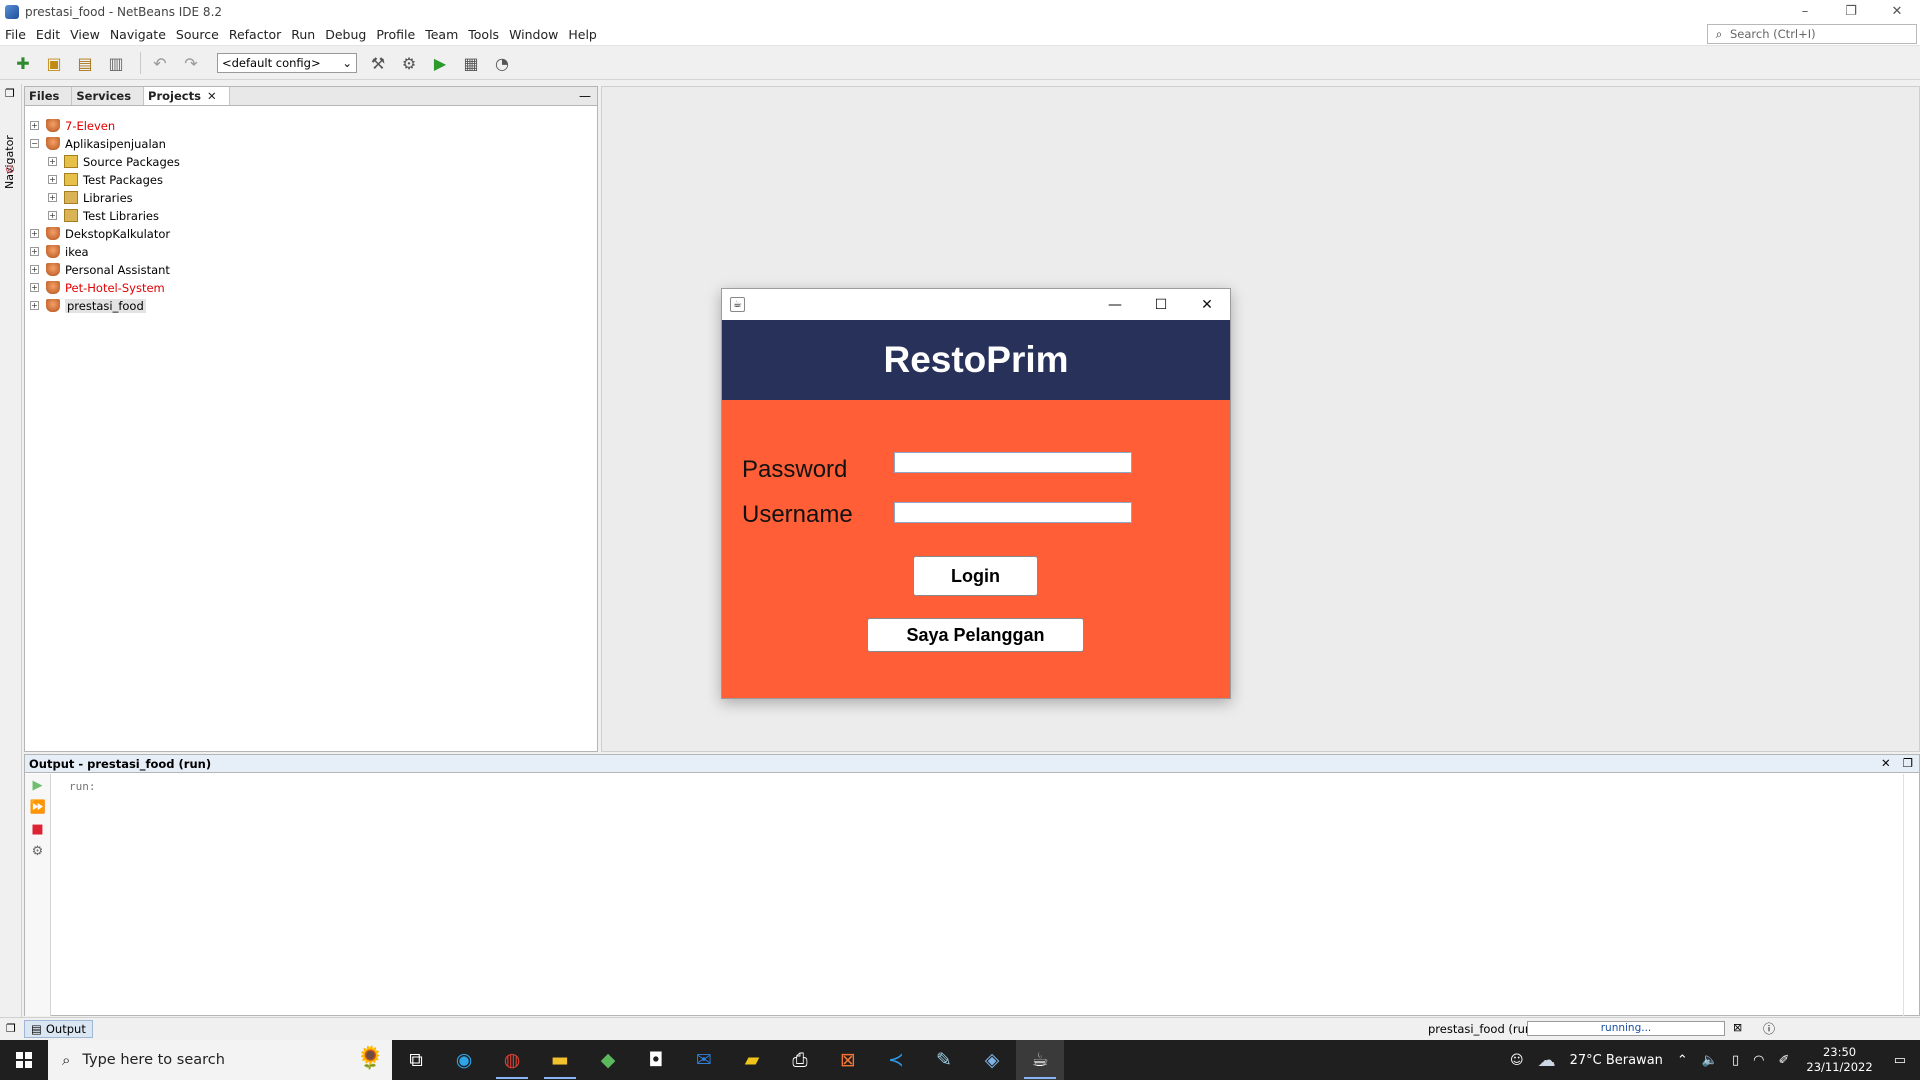 The width and height of the screenshot is (1920, 1080). What do you see at coordinates (944, 1060) in the screenshot?
I see `notepad-icon: ✎` at bounding box center [944, 1060].